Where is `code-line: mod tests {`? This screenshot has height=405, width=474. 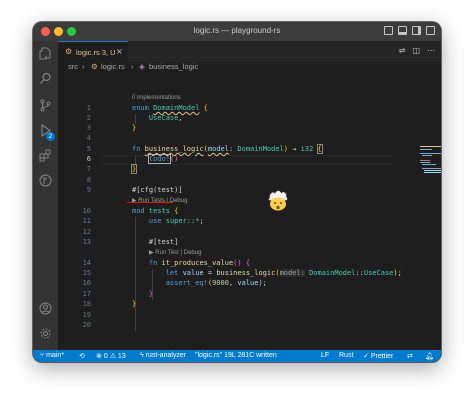
code-line: mod tests { is located at coordinates (155, 211).